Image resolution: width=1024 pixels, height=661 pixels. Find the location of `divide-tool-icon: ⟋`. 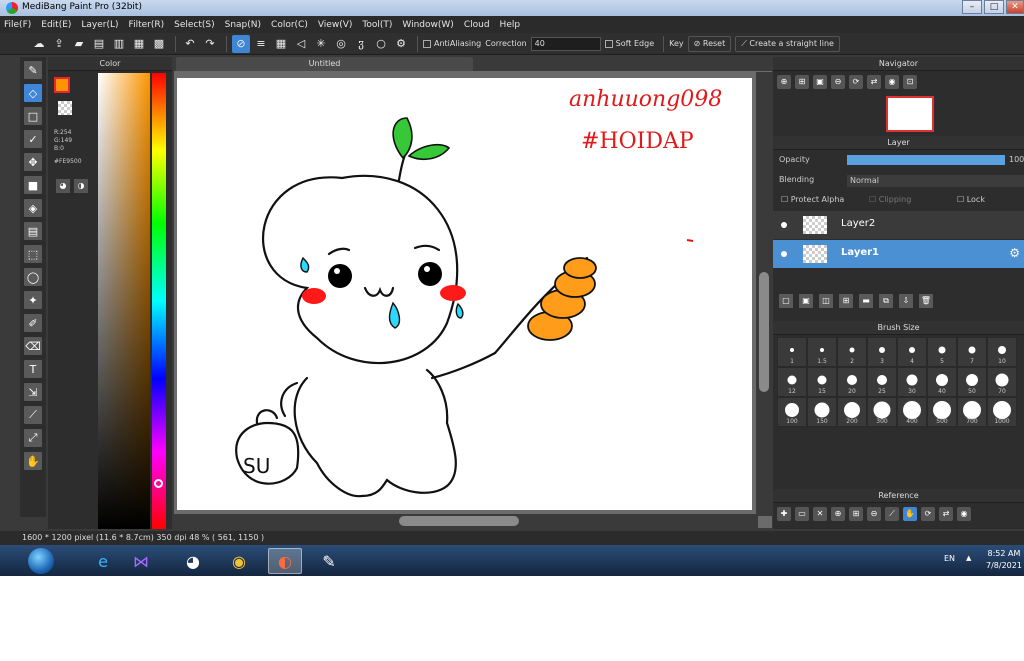

divide-tool-icon: ⟋ is located at coordinates (33, 415).